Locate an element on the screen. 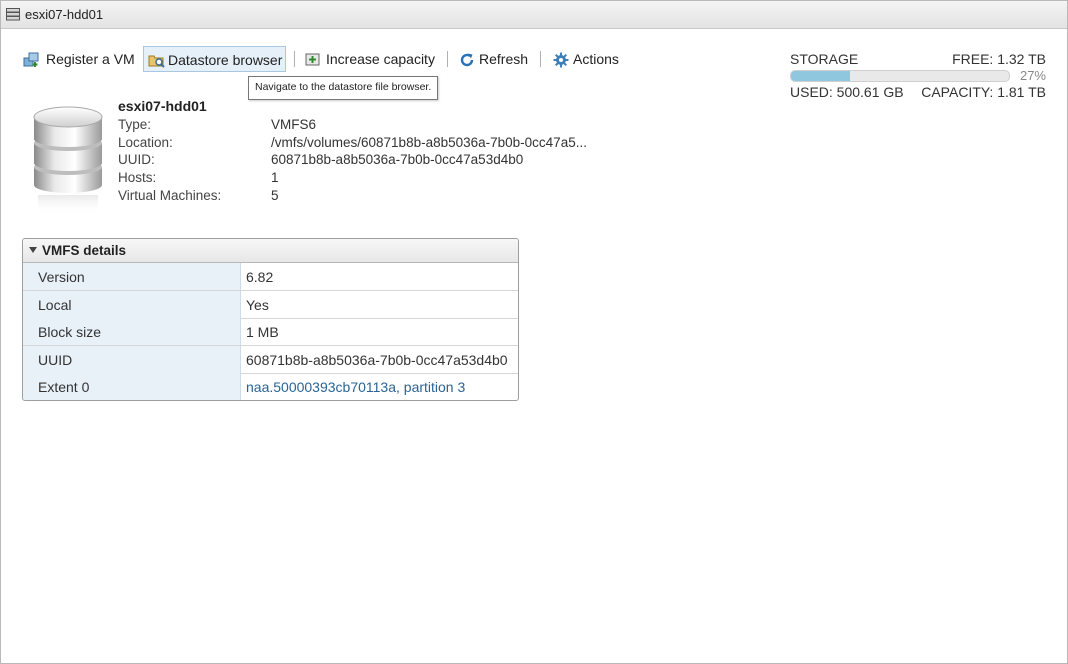  extent-link: naa.50000393cb70113a, partition 3 is located at coordinates (355, 387).